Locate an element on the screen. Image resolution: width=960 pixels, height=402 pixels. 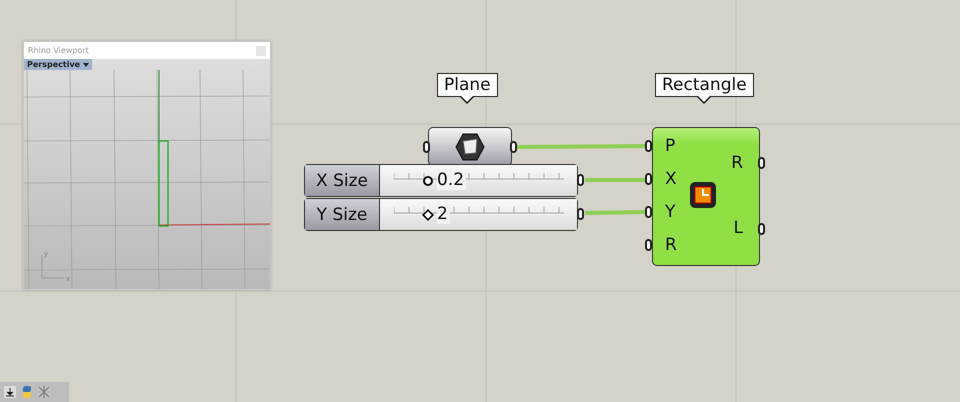
input-label: X is located at coordinates (671, 179).